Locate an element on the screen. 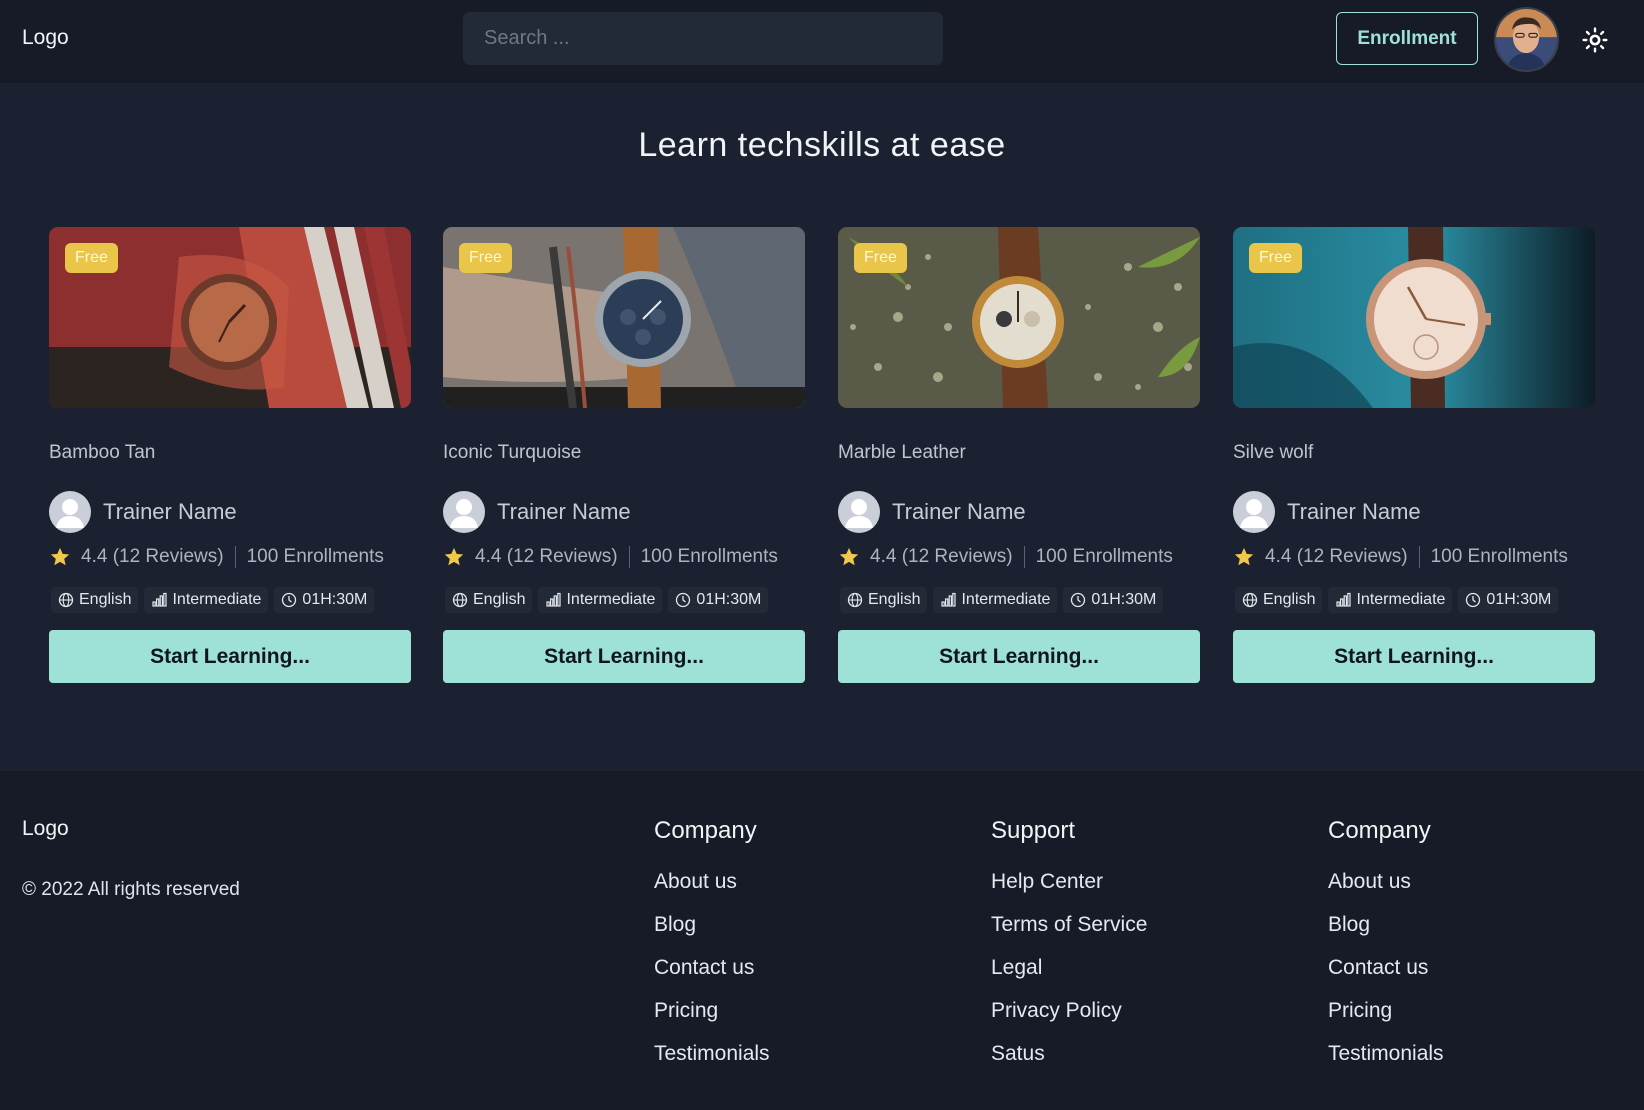 The width and height of the screenshot is (1644, 1110). sun-icon is located at coordinates (1595, 40).